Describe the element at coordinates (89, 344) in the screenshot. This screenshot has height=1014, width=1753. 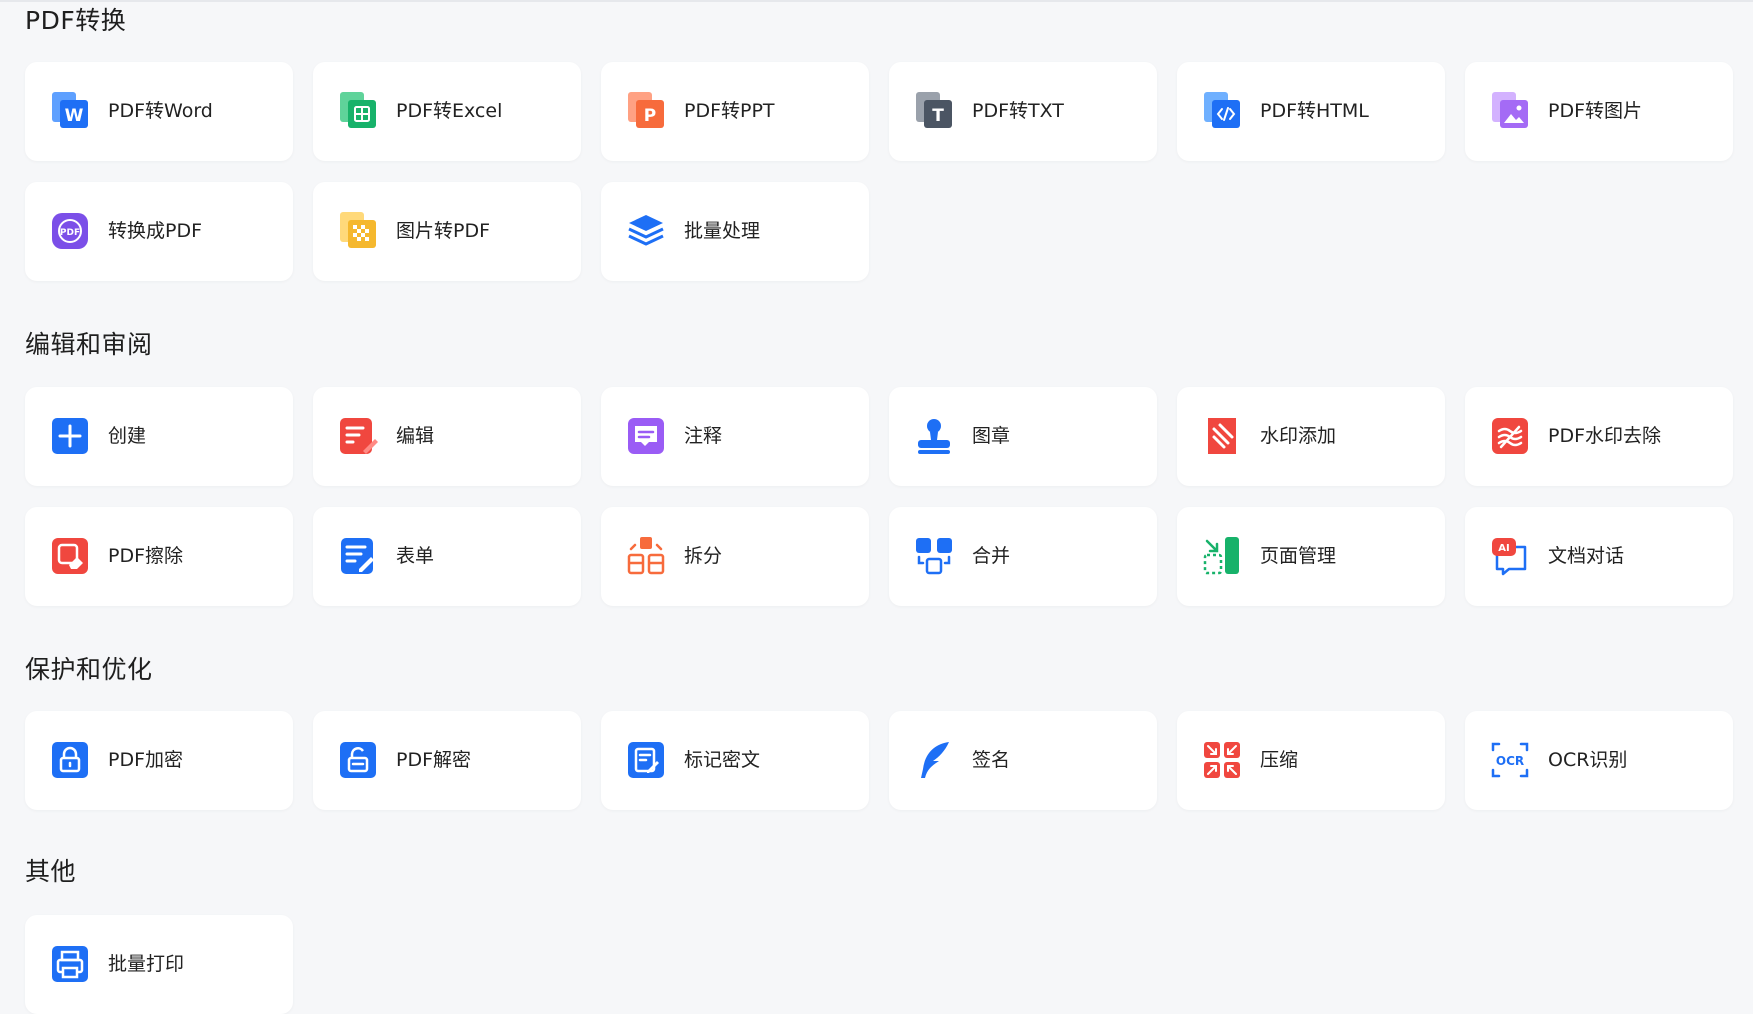
I see `section-title-edit: 编辑和审阅` at that location.